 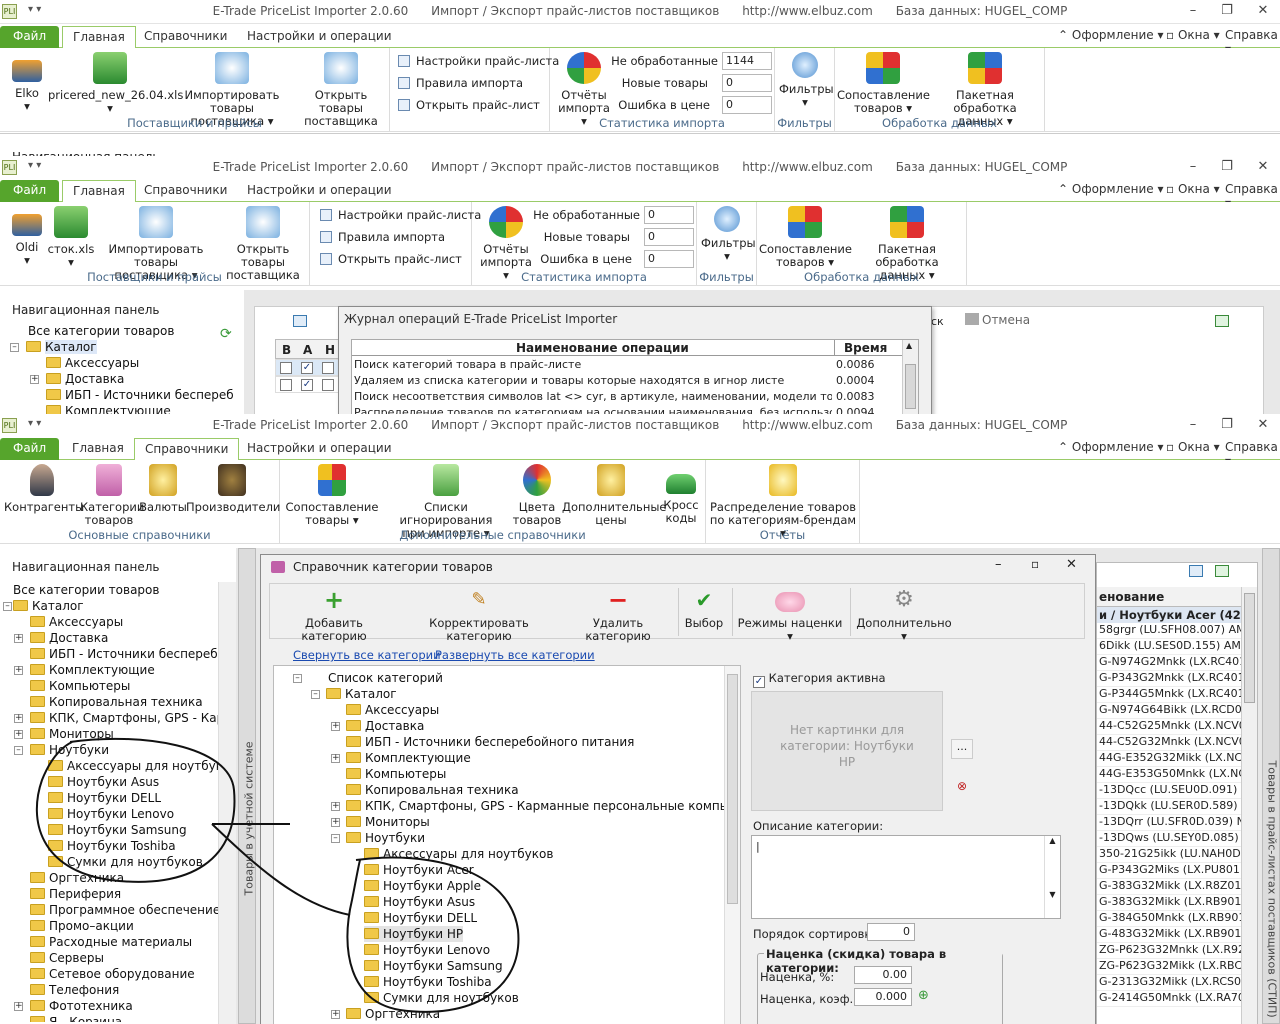 What do you see at coordinates (1169, 999) in the screenshot?
I see `product-row: G-2414G50Mnkk (LX.RA701.00` at bounding box center [1169, 999].